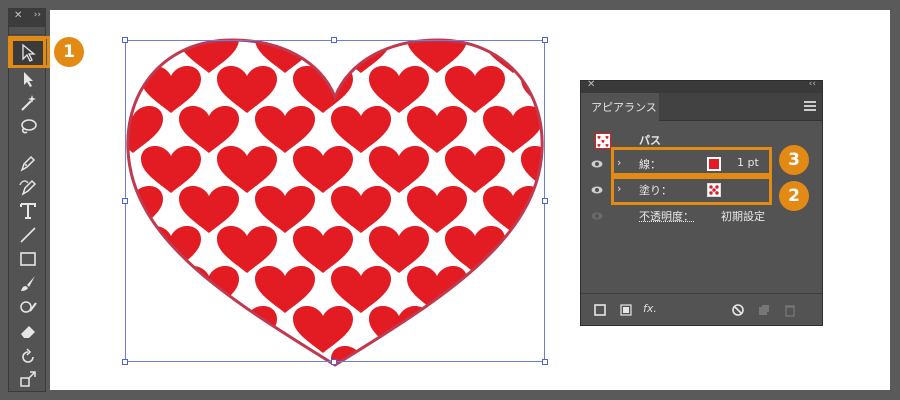 This screenshot has width=900, height=400. I want to click on stroke-label: 線：, so click(650, 164).